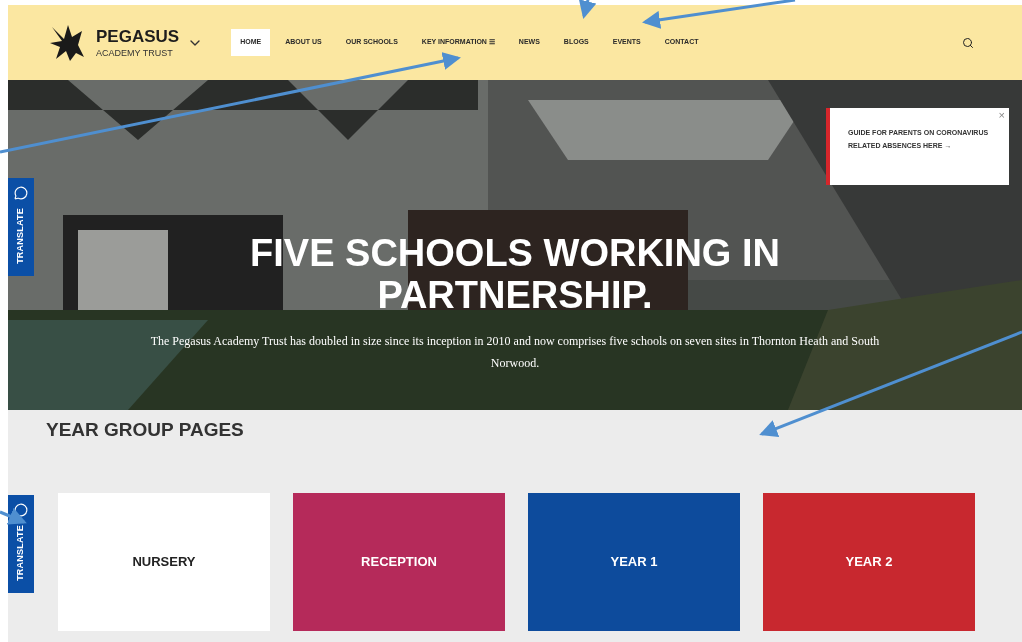 The height and width of the screenshot is (642, 1022). What do you see at coordinates (634, 561) in the screenshot?
I see `year-group-card: YEAR 1` at bounding box center [634, 561].